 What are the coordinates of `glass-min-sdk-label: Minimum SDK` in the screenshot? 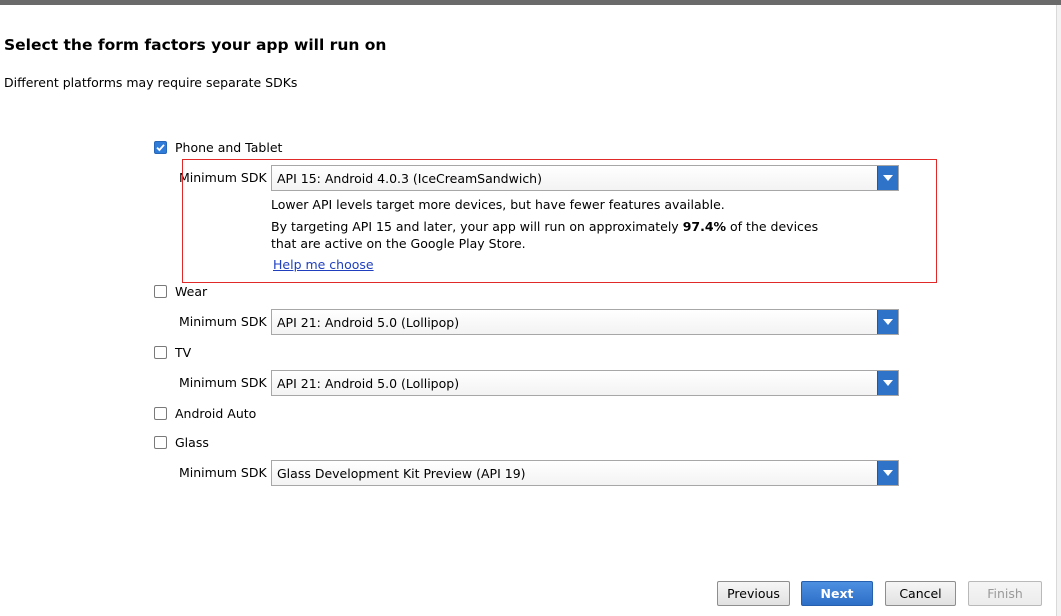 It's located at (223, 472).